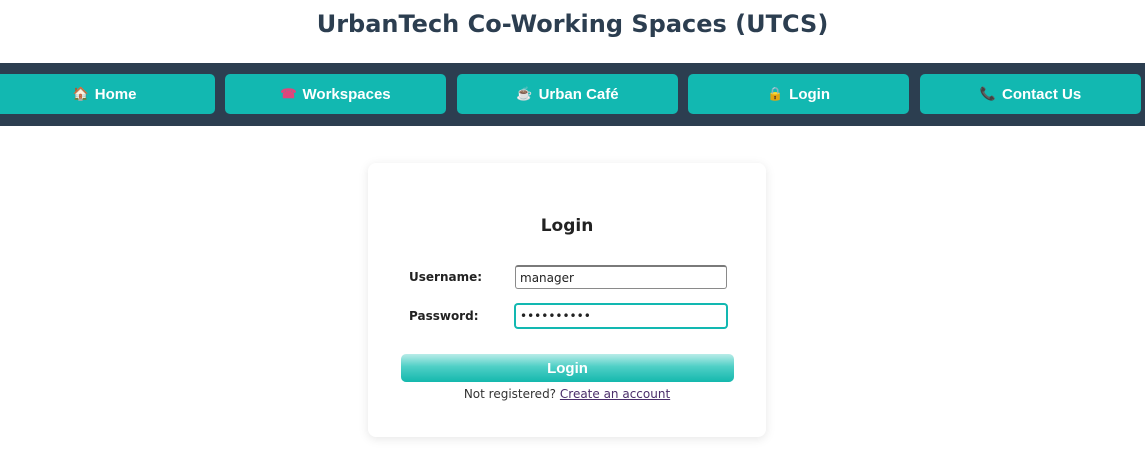  What do you see at coordinates (346, 94) in the screenshot?
I see `nav-workspaces-label: Workspaces` at bounding box center [346, 94].